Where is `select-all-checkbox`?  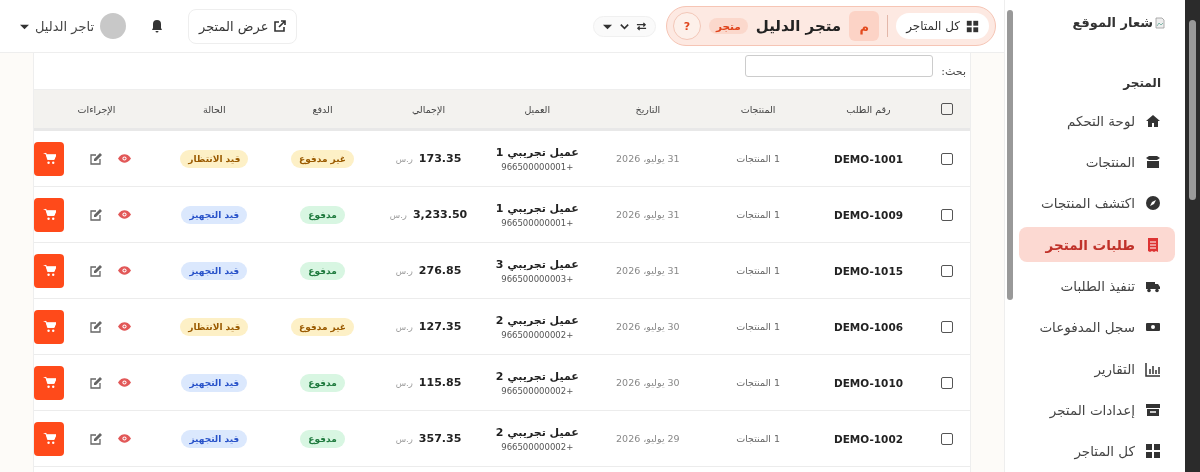 select-all-checkbox is located at coordinates (946, 109).